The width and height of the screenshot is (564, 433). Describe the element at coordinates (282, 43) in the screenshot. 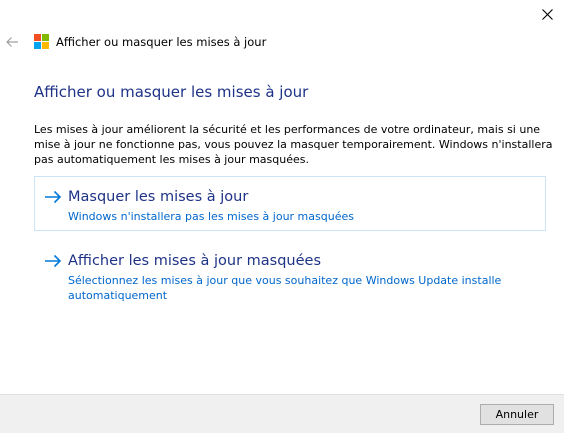

I see `header-bar: Afficher ou masquer les mises à jour` at that location.